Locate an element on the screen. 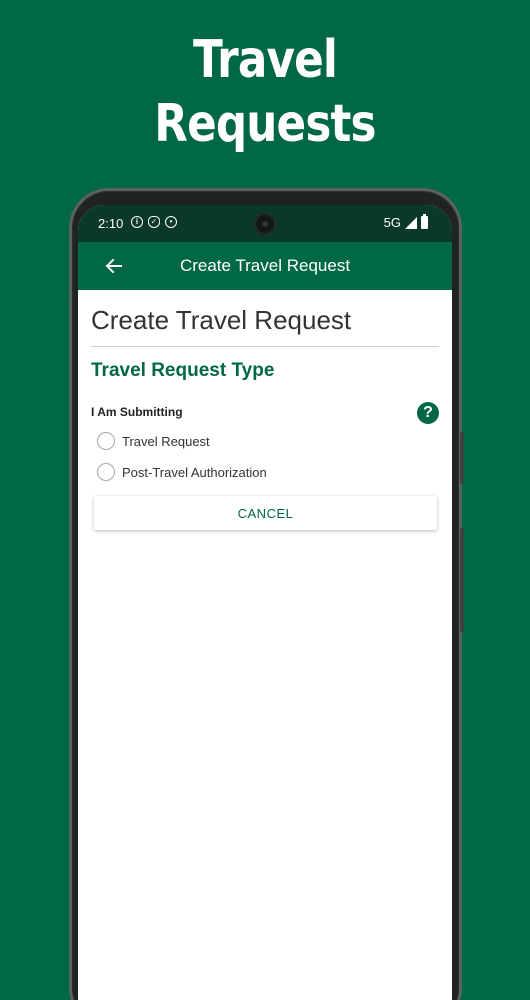 The image size is (530, 1000). status-left-icons: i ✓ • is located at coordinates (154, 222).